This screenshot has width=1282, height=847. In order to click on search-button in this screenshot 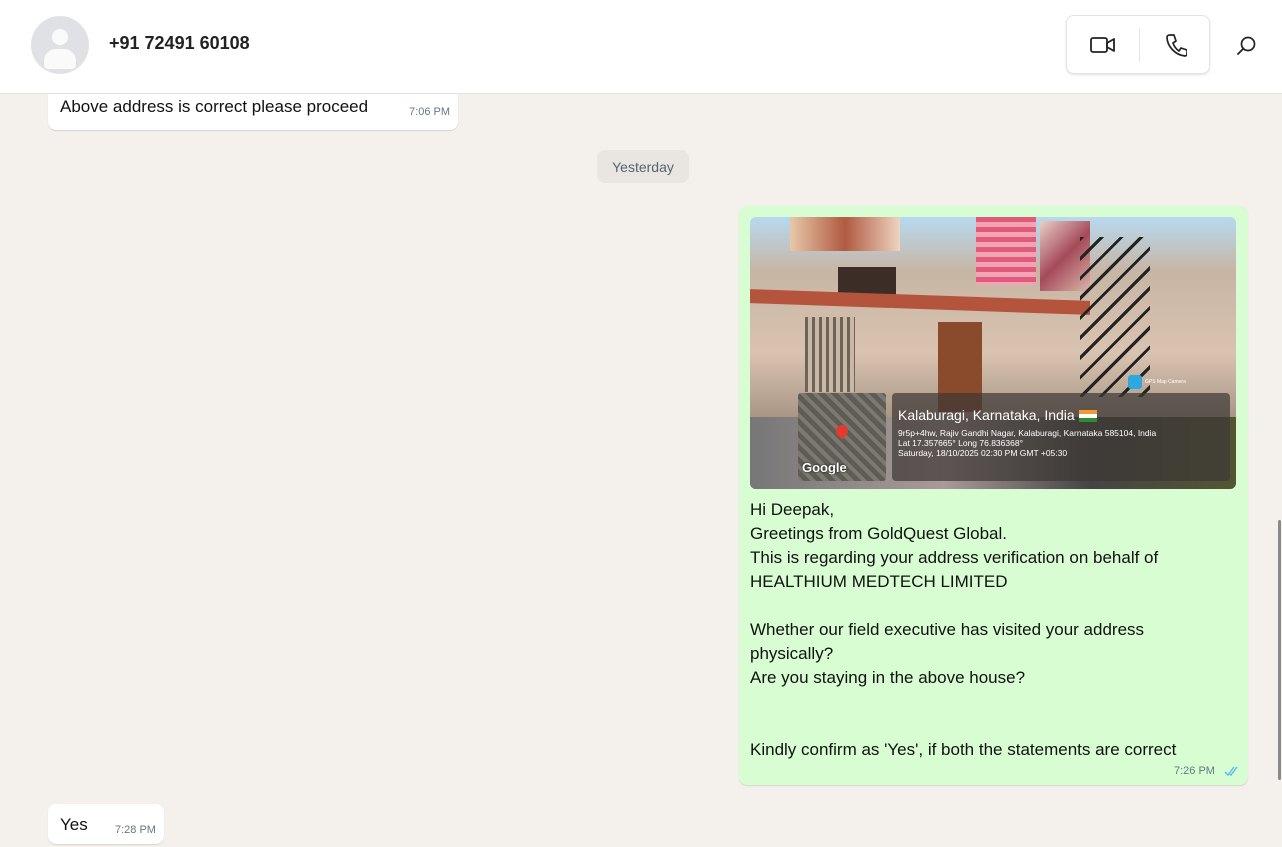, I will do `click(1246, 46)`.